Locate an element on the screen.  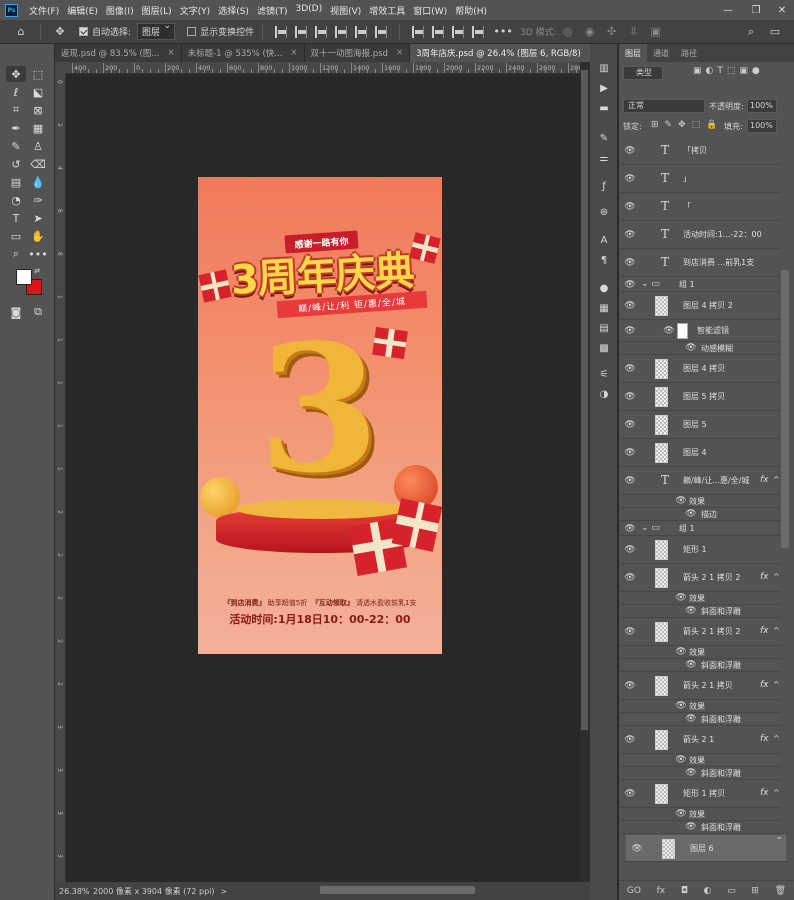
document-tab: 双十一动图海报.psd × is located at coordinates (358, 53).